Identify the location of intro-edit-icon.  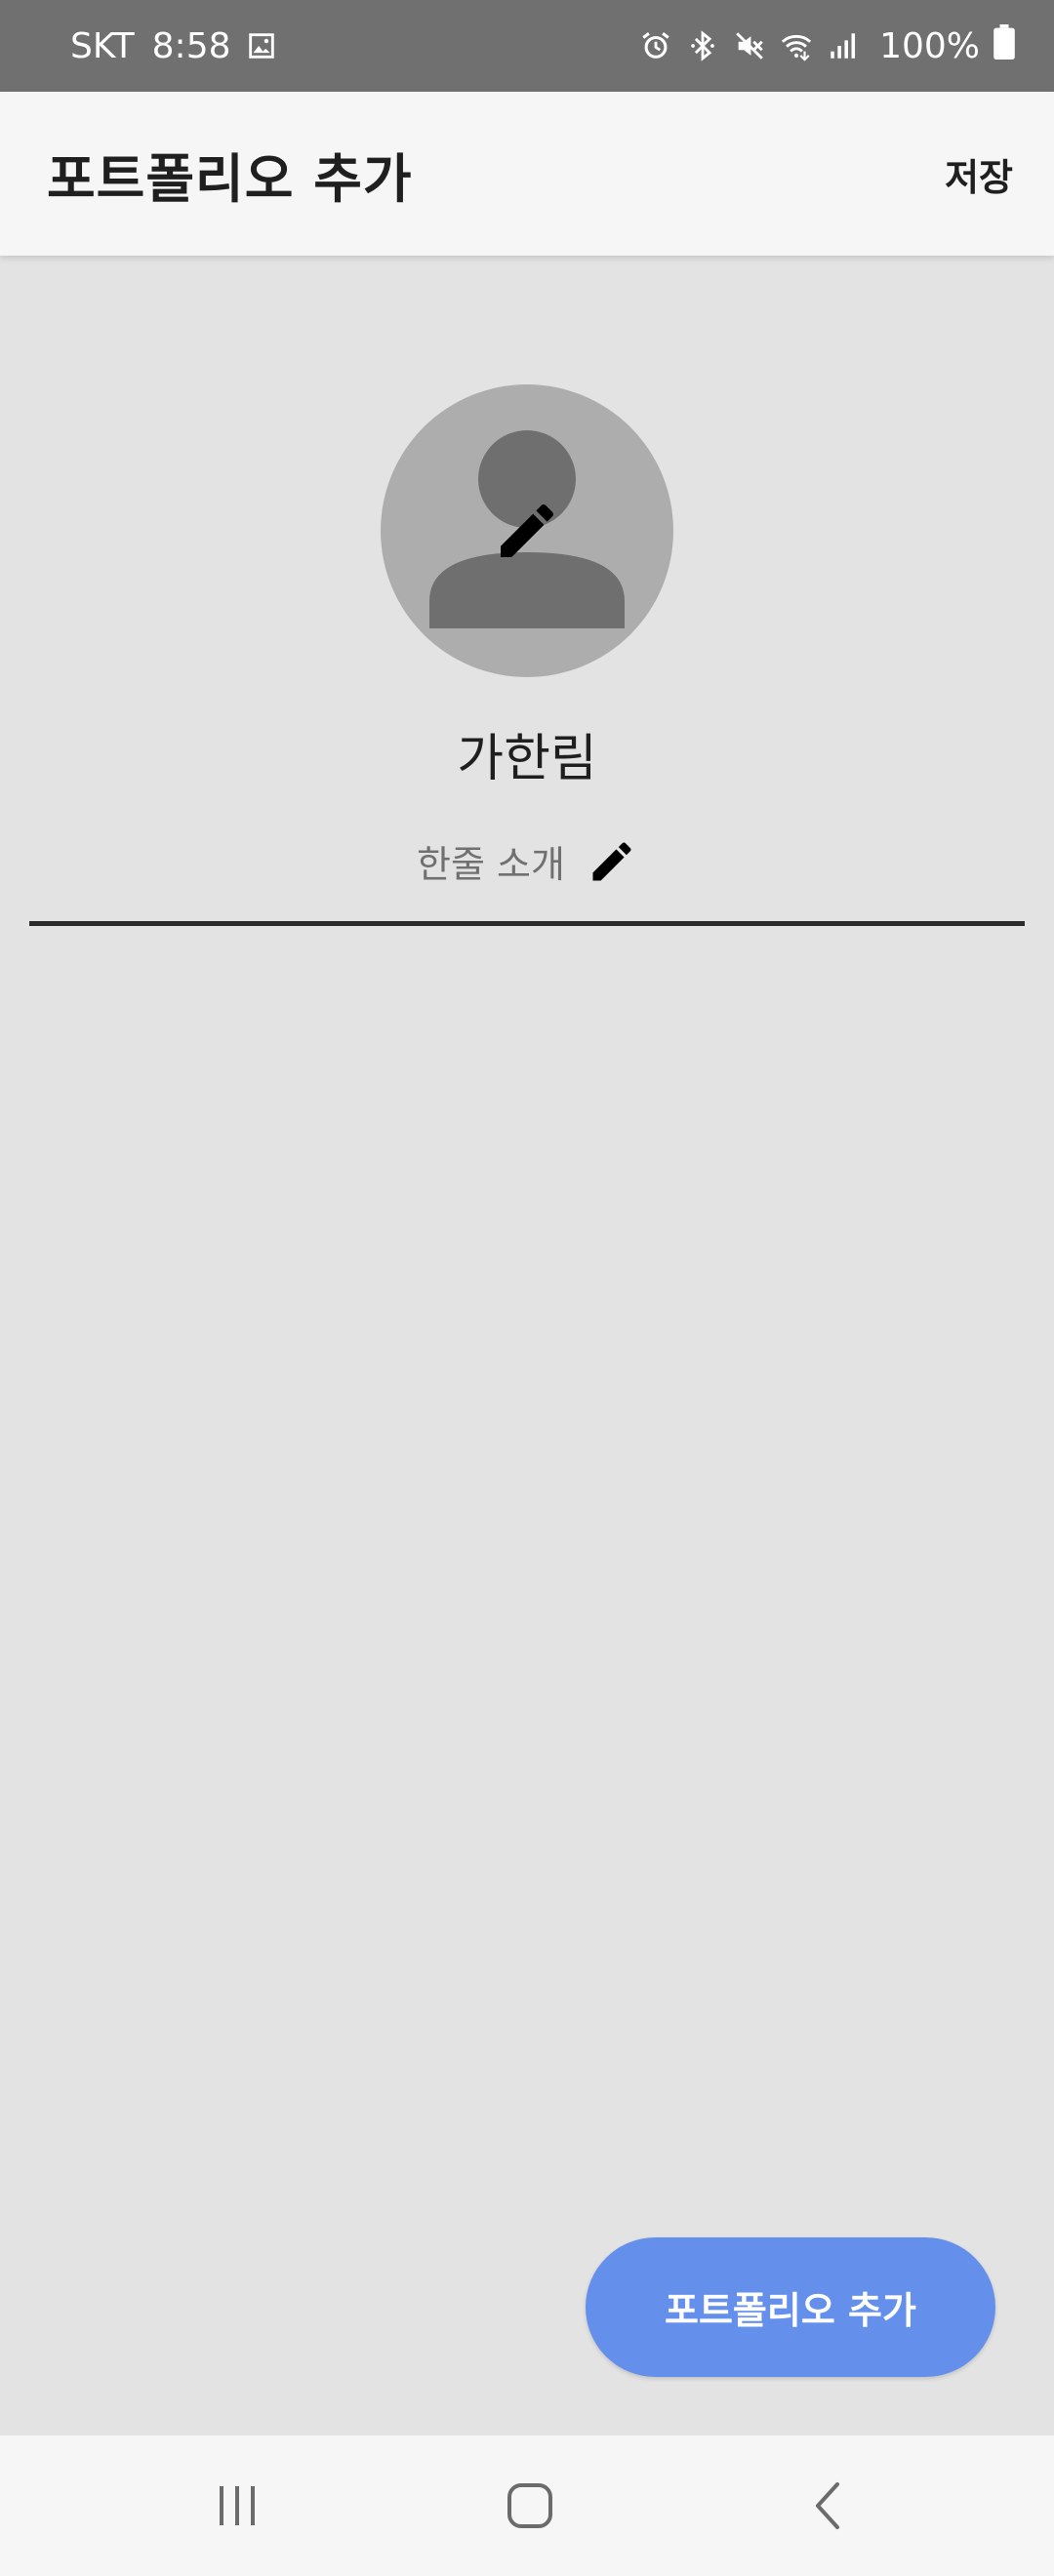
(612, 861).